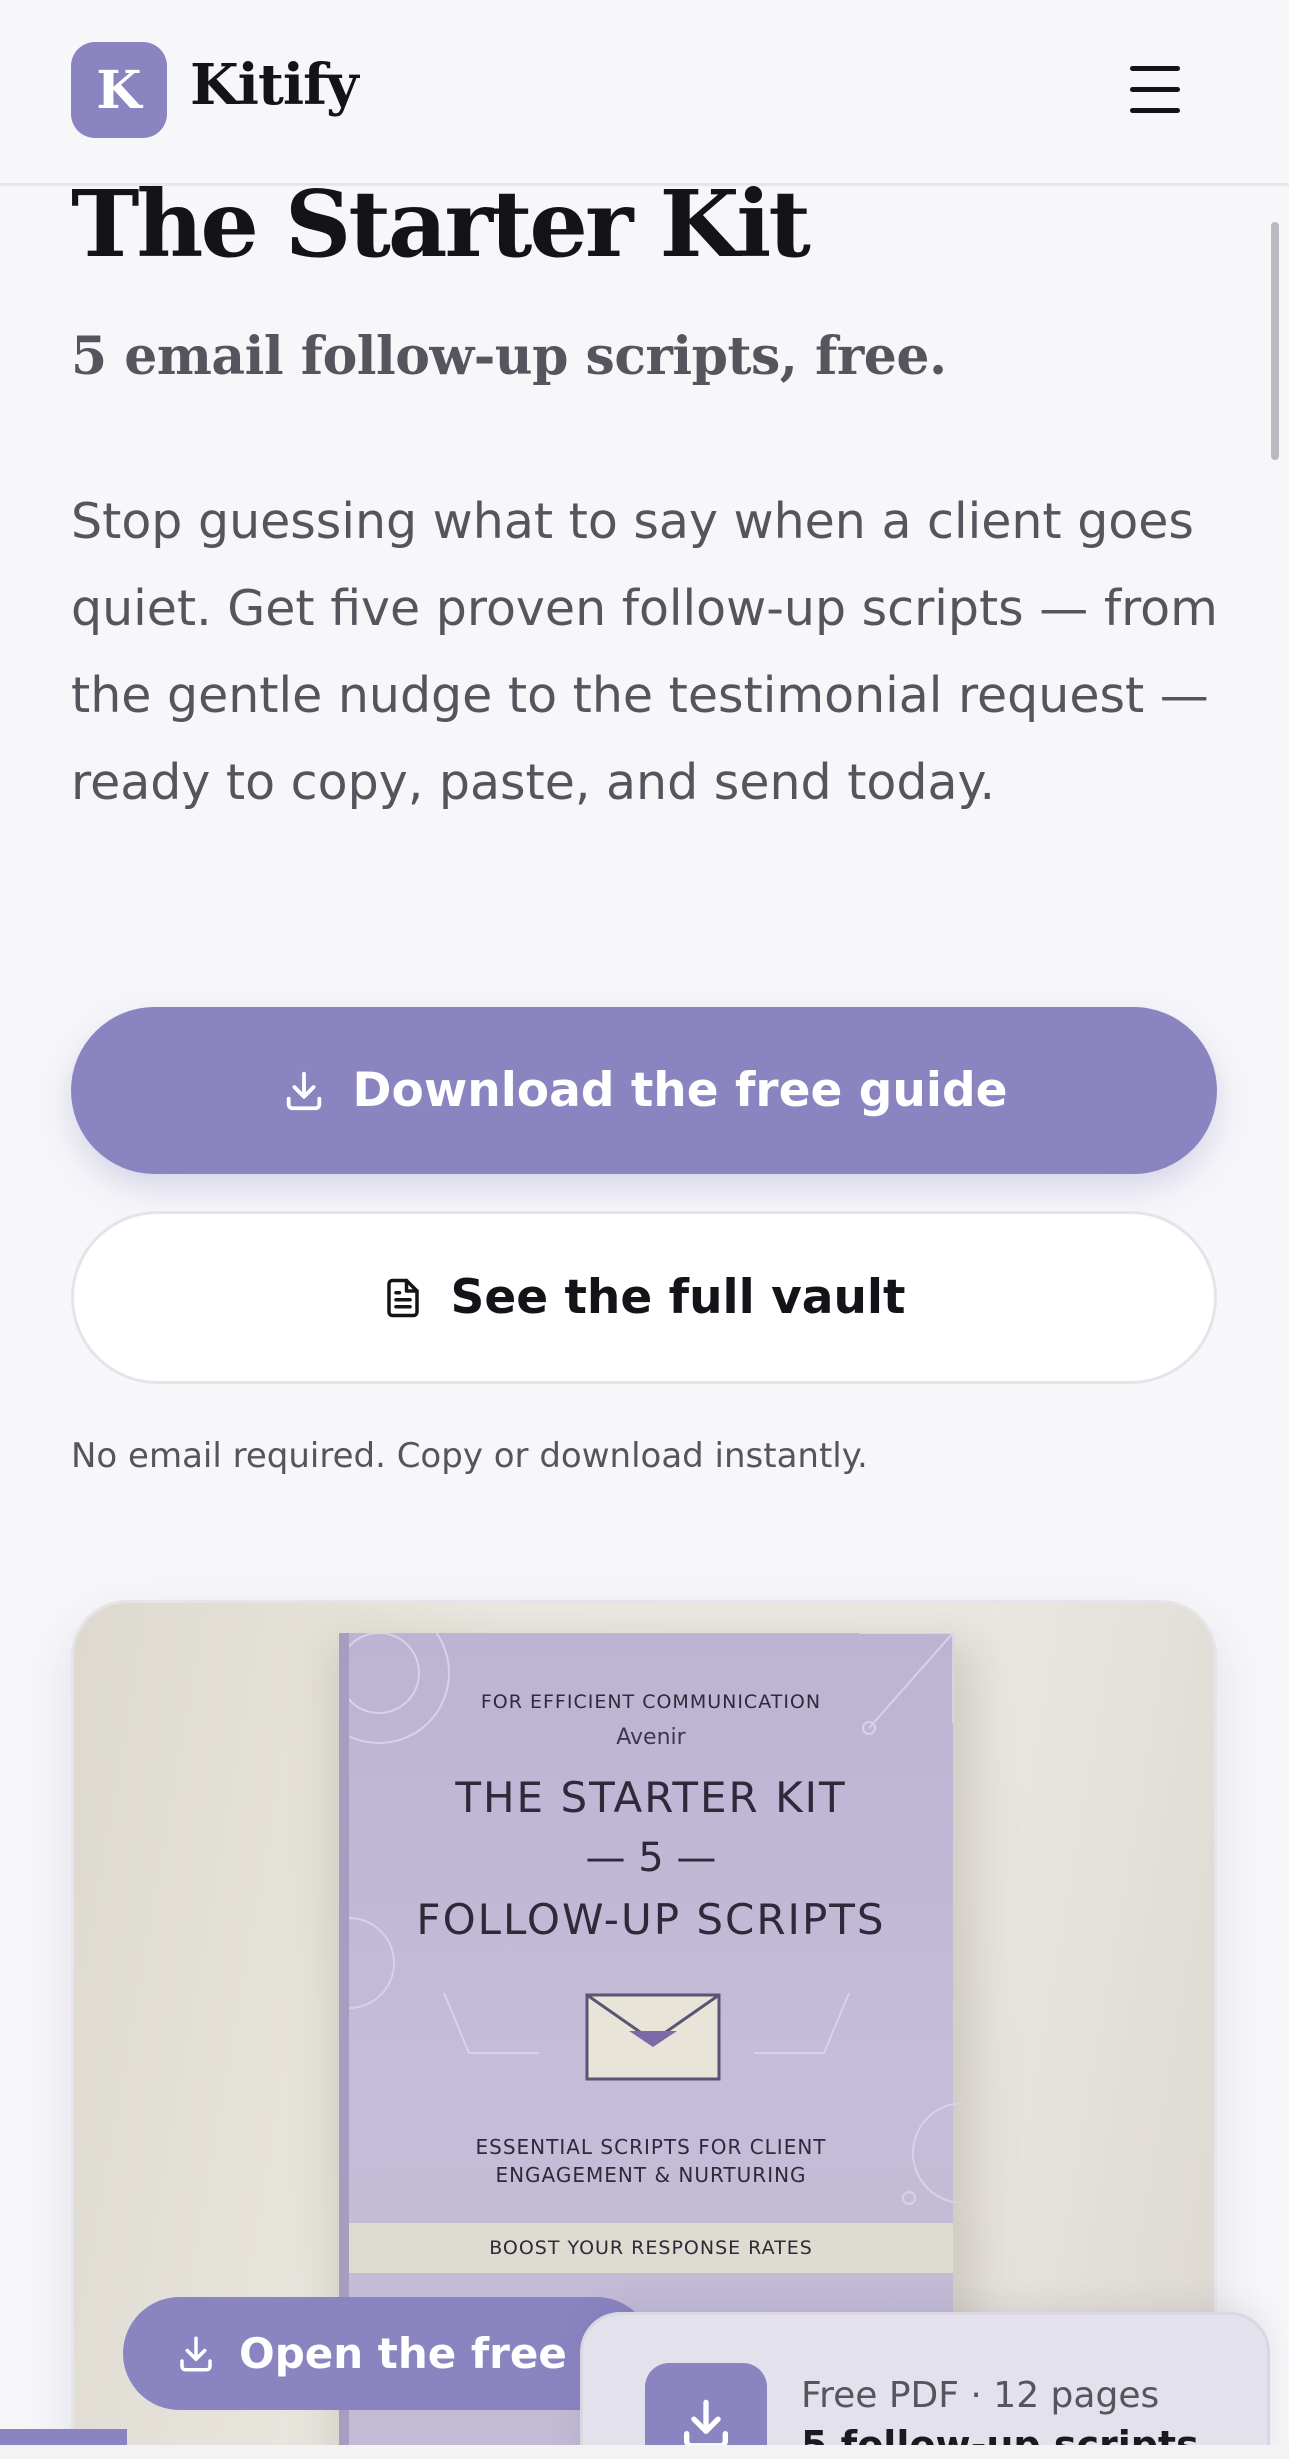  What do you see at coordinates (63, 2437) in the screenshot?
I see `bottom-progress-indicator` at bounding box center [63, 2437].